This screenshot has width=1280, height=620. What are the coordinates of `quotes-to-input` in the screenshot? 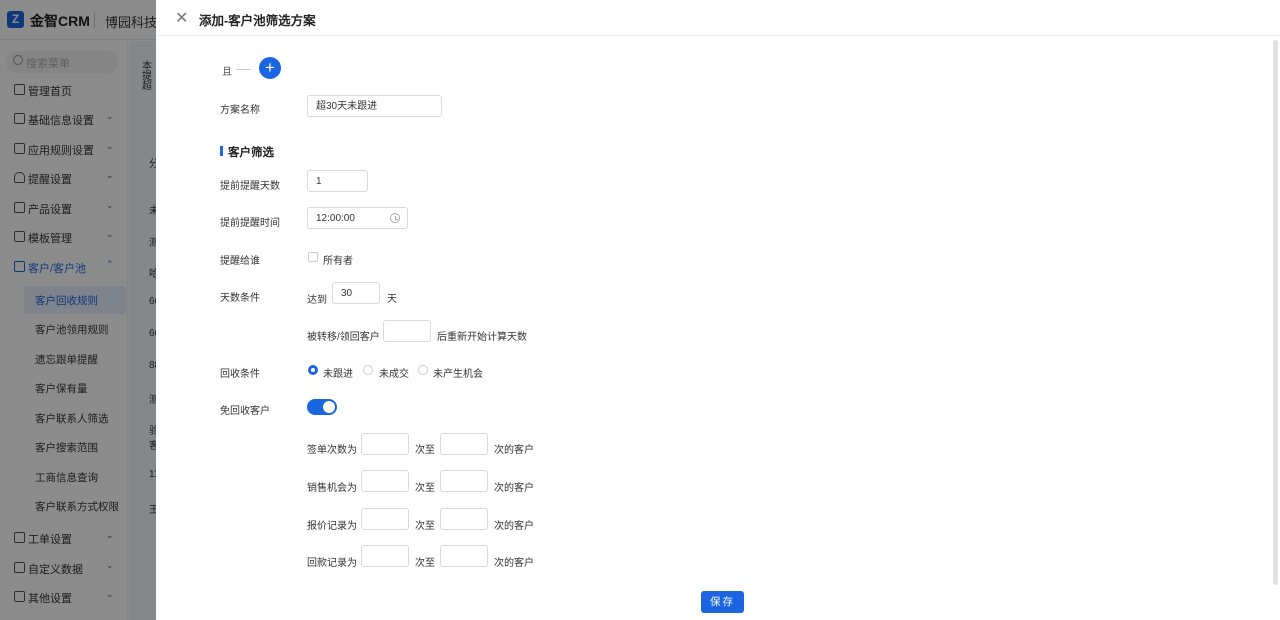 It's located at (464, 519).